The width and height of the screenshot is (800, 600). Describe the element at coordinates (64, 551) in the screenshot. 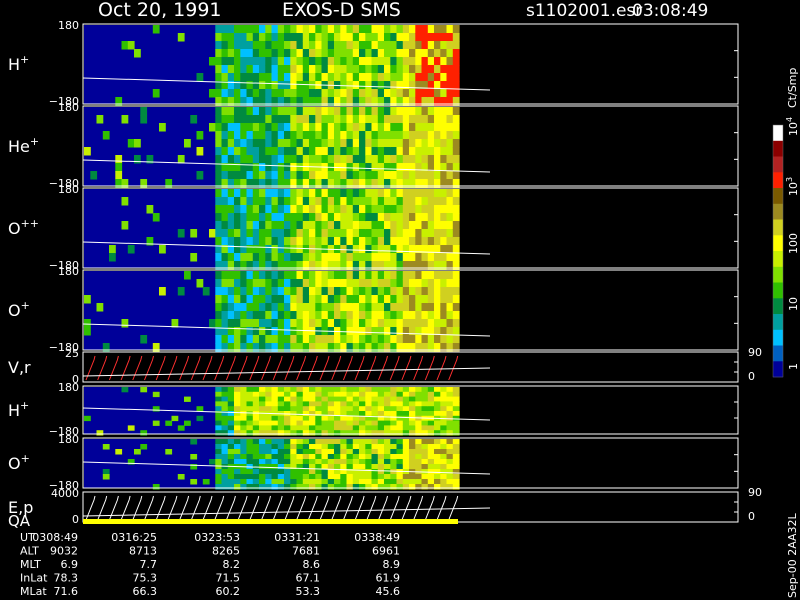

I see `ephemeris-cell: 9032` at that location.